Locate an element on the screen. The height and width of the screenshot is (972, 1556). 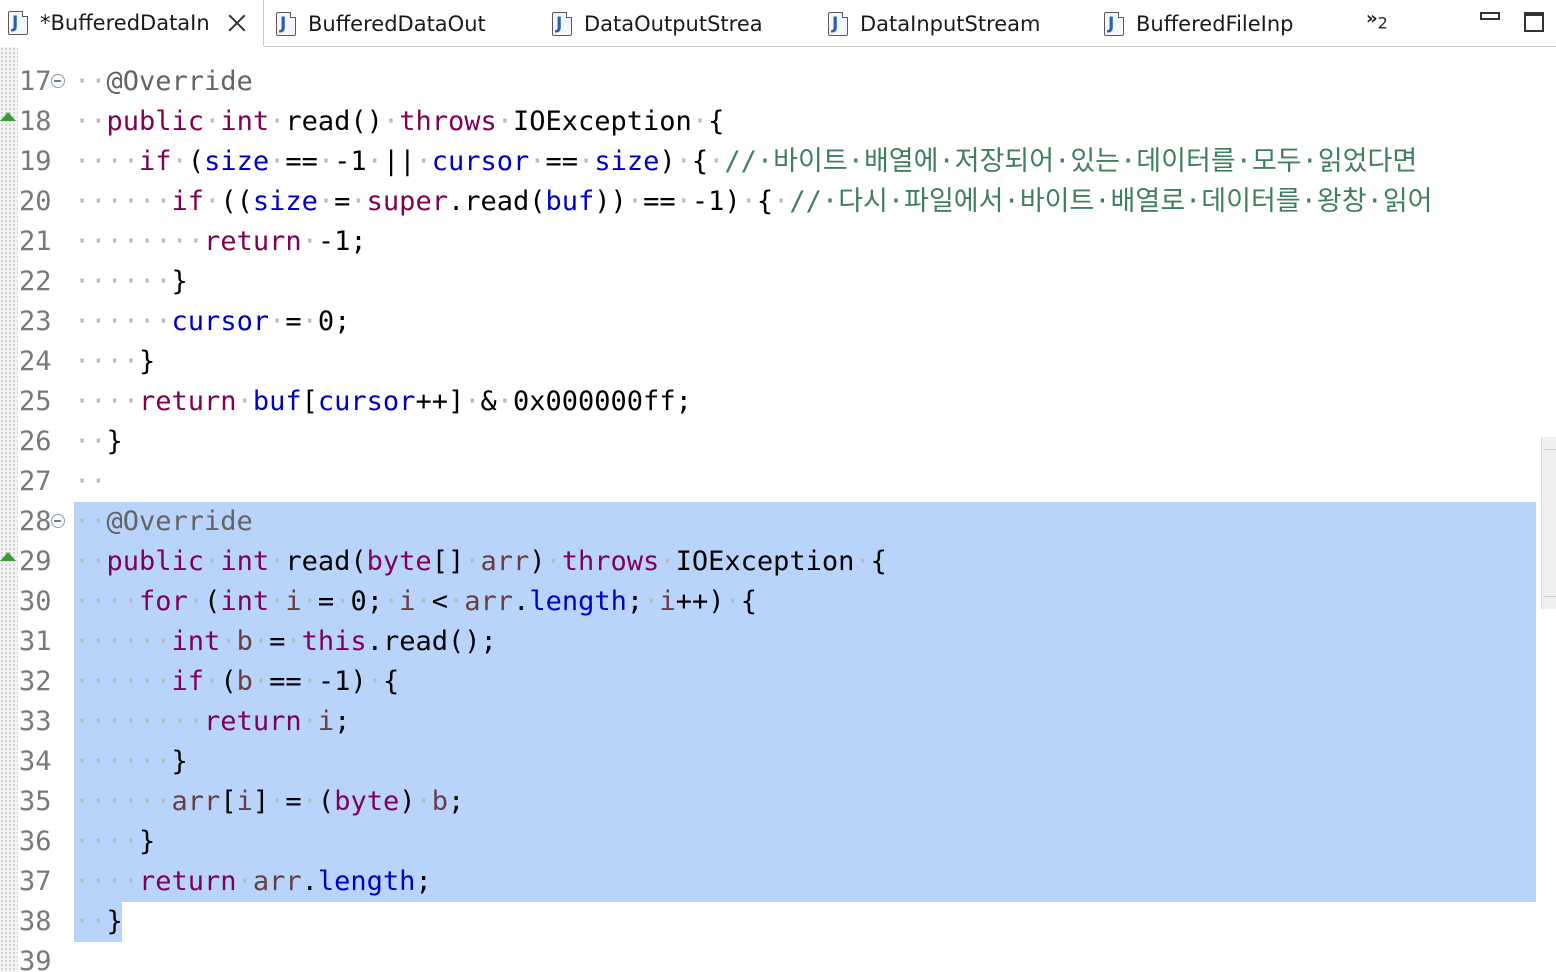
code-text: ·· is located at coordinates (90, 482).